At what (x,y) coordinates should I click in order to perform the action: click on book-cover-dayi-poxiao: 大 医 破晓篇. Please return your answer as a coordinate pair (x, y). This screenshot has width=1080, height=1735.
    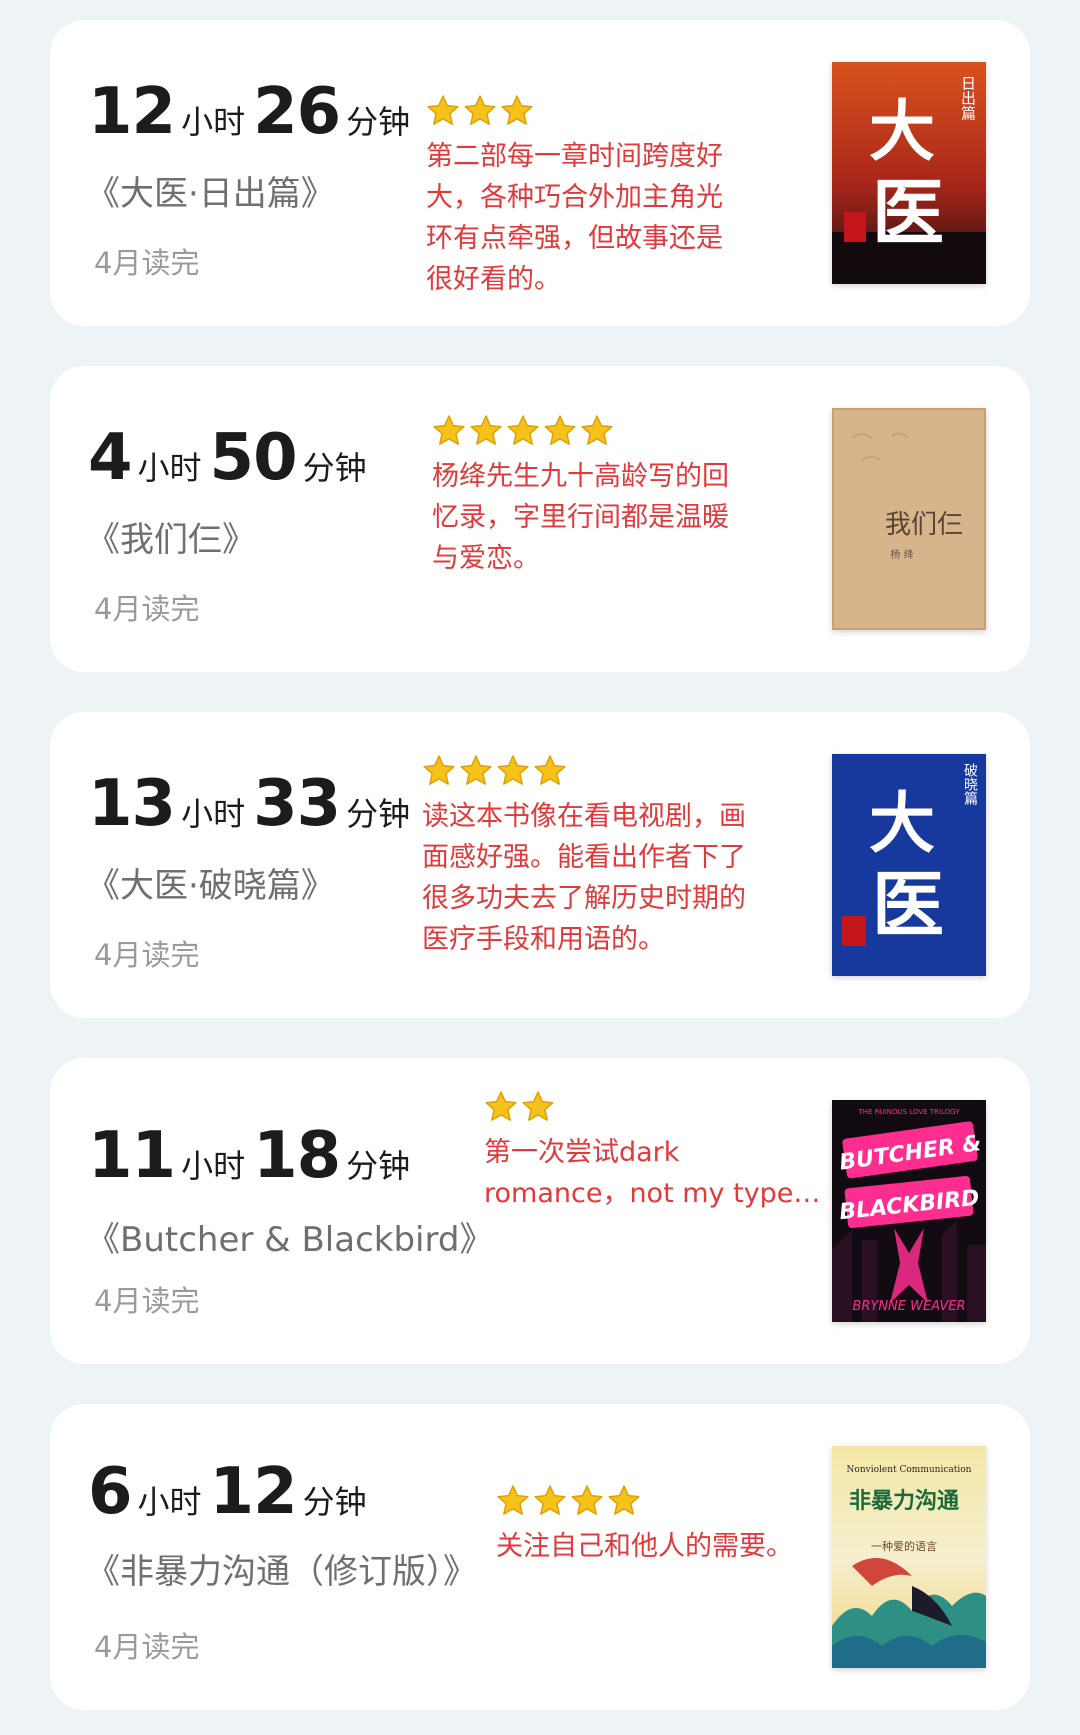
    Looking at the image, I should click on (909, 865).